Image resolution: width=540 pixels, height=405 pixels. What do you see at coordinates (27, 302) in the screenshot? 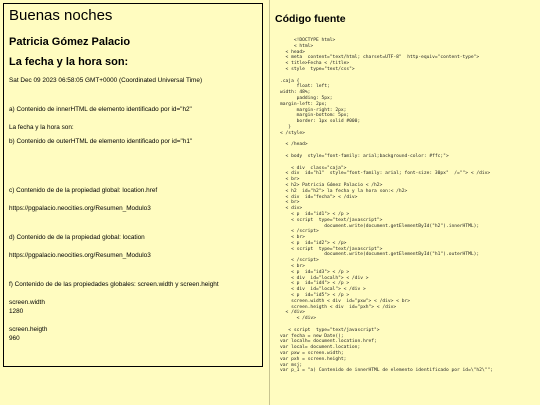
I see `screen-width-label: screen.width` at bounding box center [27, 302].